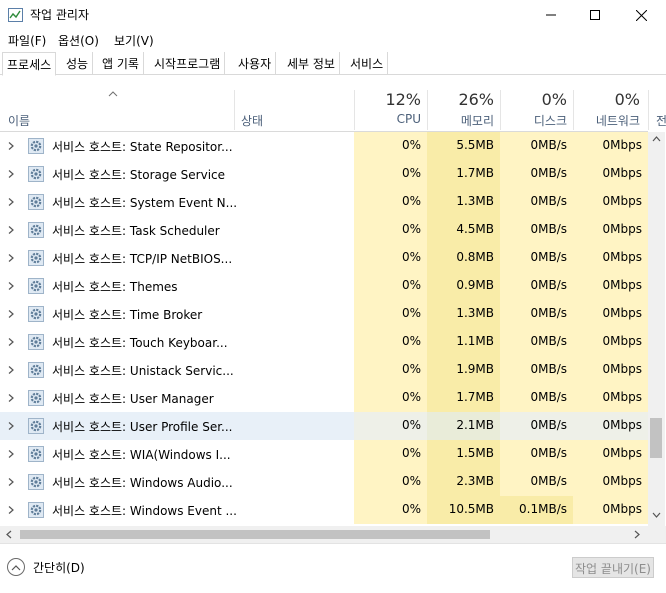 The image size is (666, 593). I want to click on memory-cell: 10.5MB, so click(463, 510).